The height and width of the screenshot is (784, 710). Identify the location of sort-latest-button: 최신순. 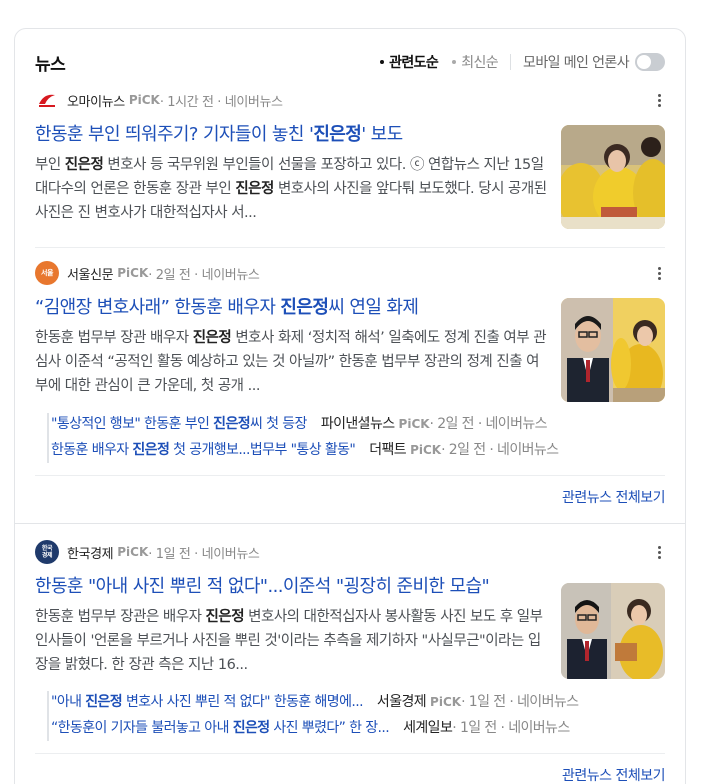
(475, 62).